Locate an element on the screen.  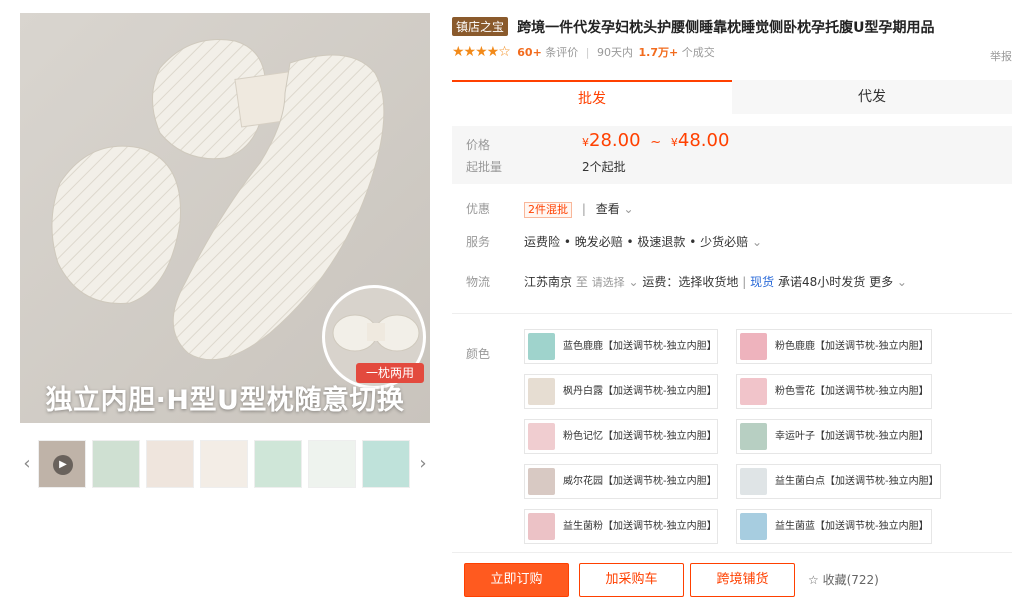
main-image-caption: 独立内胆·H型U型枕随意切换 is located at coordinates (225, 400).